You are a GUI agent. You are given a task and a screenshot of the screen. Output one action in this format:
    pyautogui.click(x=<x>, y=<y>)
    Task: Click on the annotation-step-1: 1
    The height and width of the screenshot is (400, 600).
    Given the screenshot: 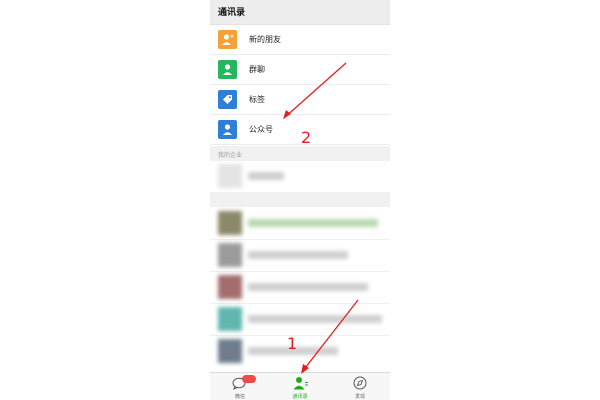 What is the action you would take?
    pyautogui.click(x=292, y=343)
    